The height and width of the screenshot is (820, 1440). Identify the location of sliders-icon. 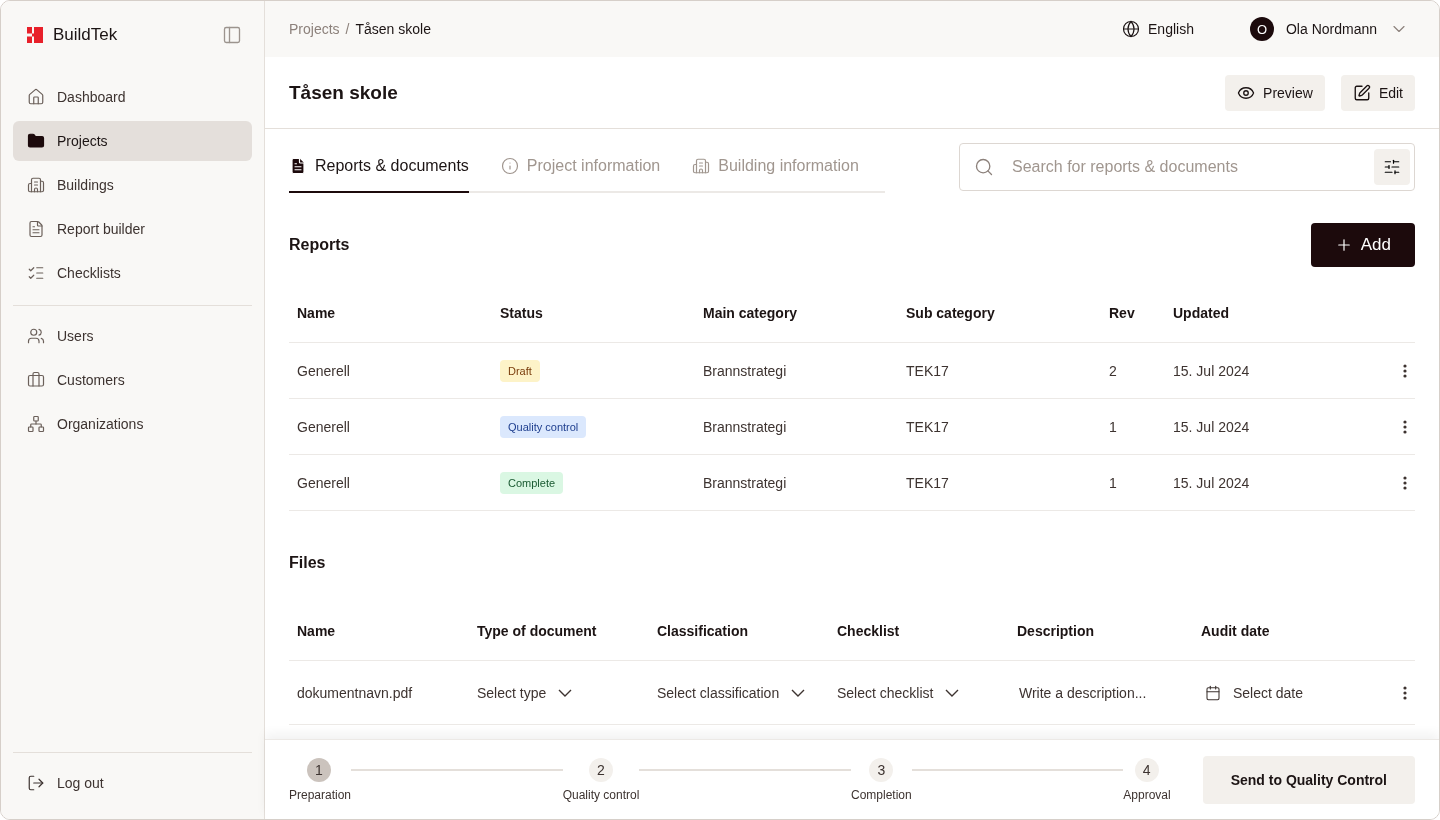
(1392, 167).